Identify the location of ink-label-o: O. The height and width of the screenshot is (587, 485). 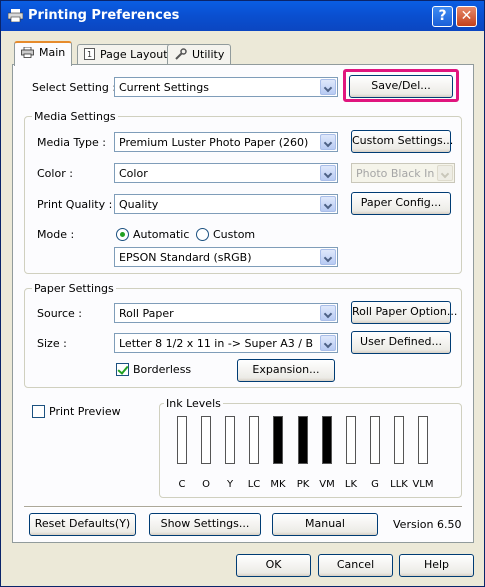
(206, 484).